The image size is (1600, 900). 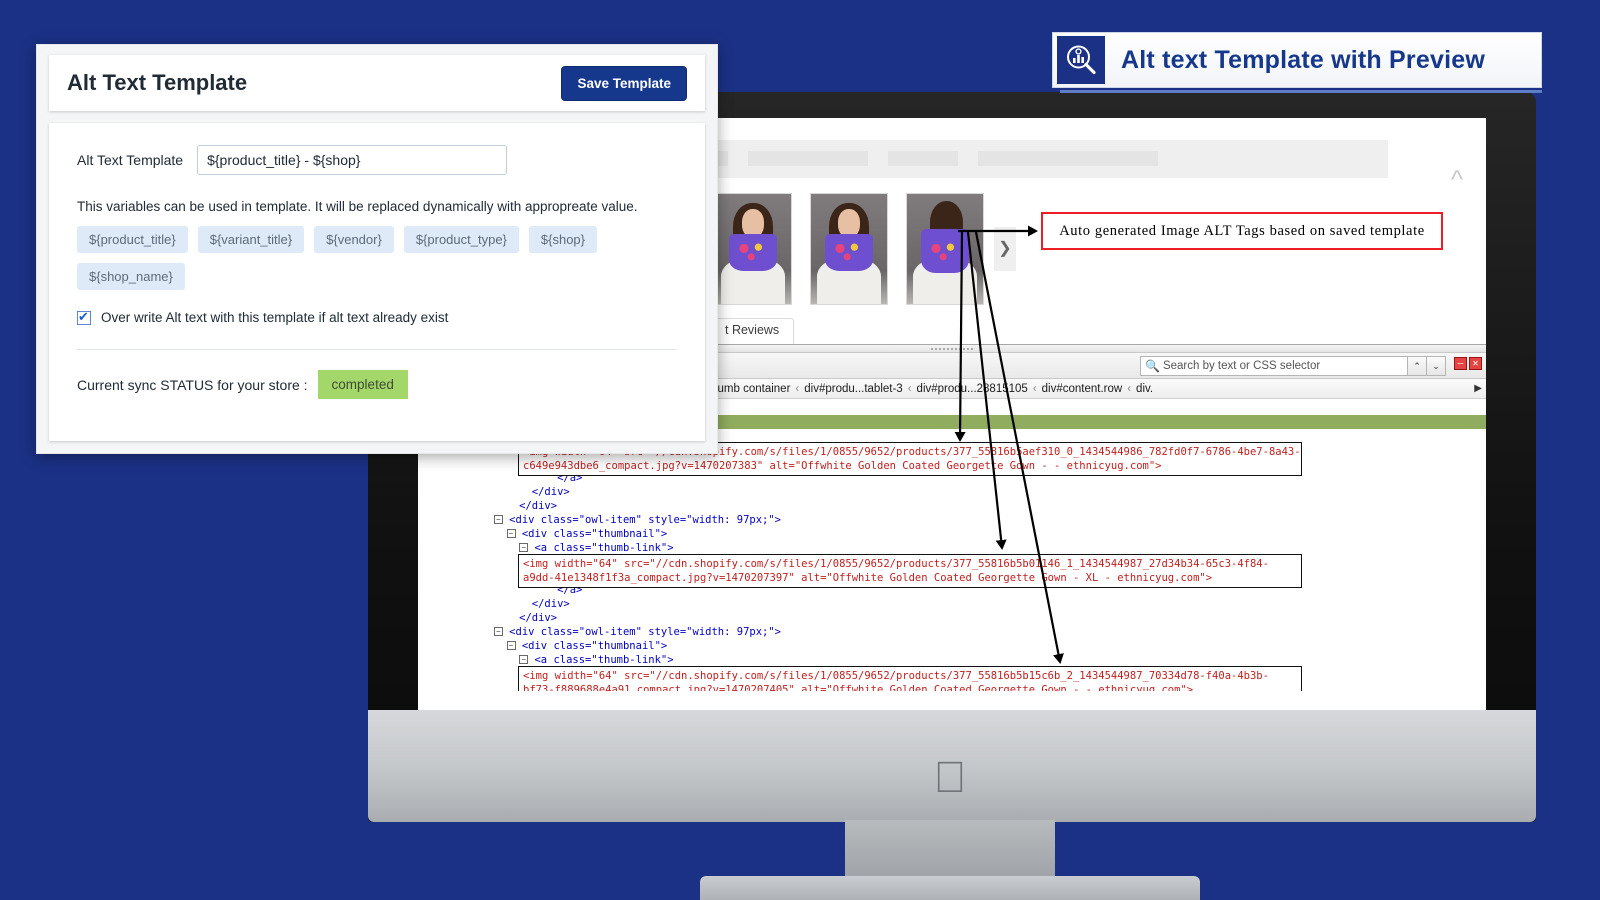 What do you see at coordinates (461, 239) in the screenshot?
I see `variable-chip: ${product_type}` at bounding box center [461, 239].